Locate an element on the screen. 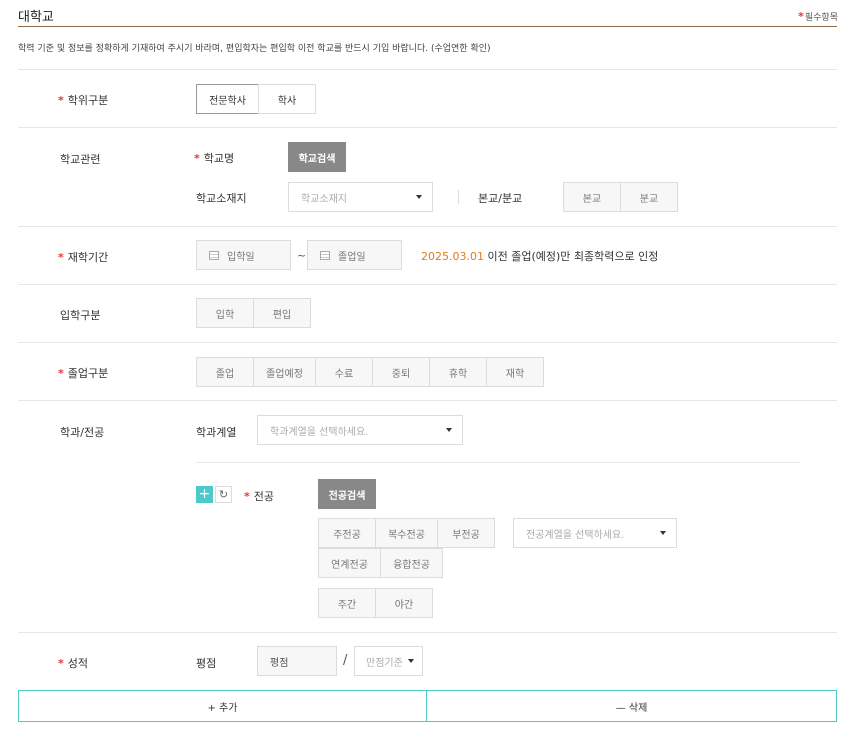 Image resolution: width=856 pixels, height=738 pixels. school-row-label: 학교관련 is located at coordinates (80, 159).